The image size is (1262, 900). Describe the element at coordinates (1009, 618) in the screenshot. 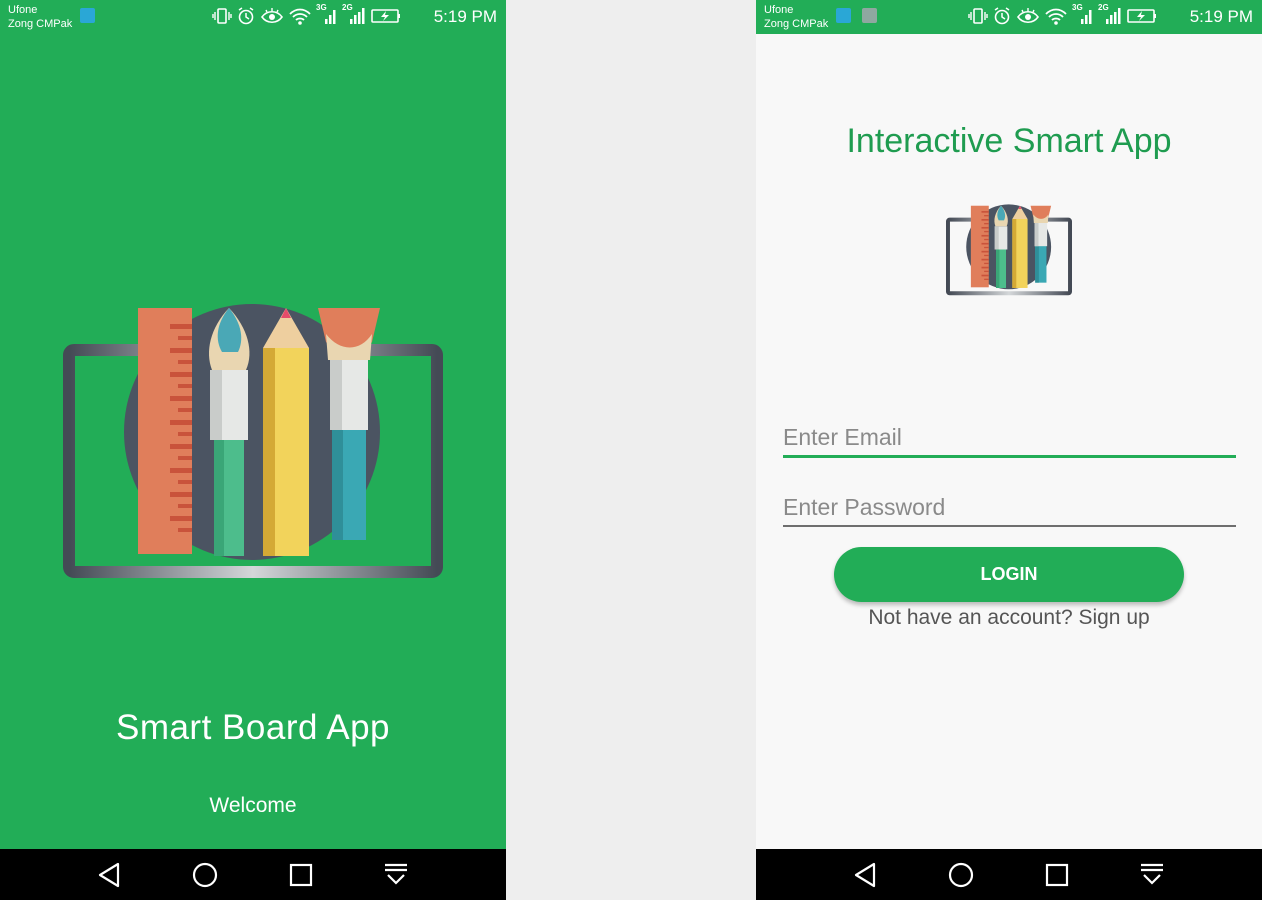

I see `signup-link: Not have an account? Sign up` at that location.